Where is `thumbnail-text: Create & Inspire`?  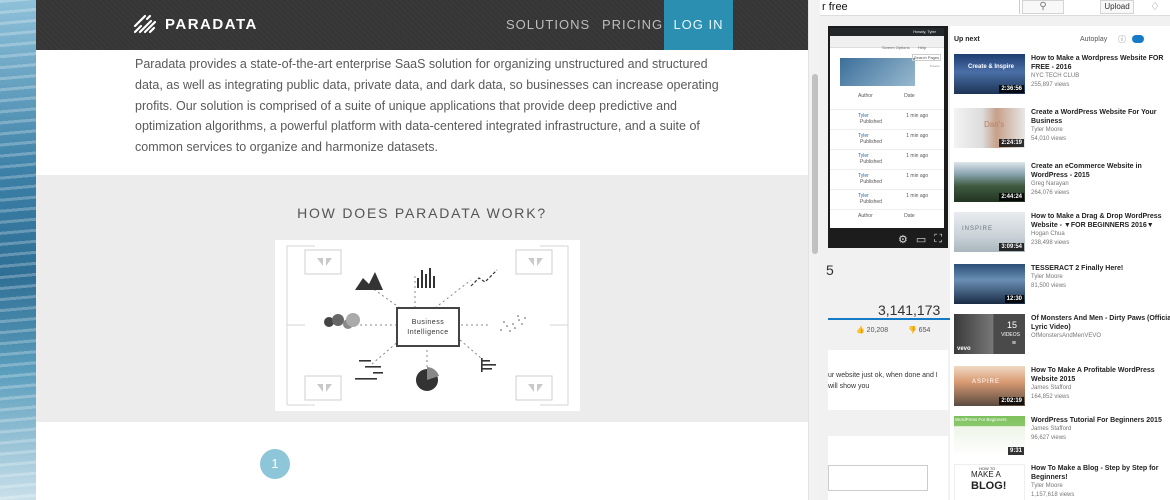
thumbnail-text: Create & Inspire is located at coordinates (991, 67).